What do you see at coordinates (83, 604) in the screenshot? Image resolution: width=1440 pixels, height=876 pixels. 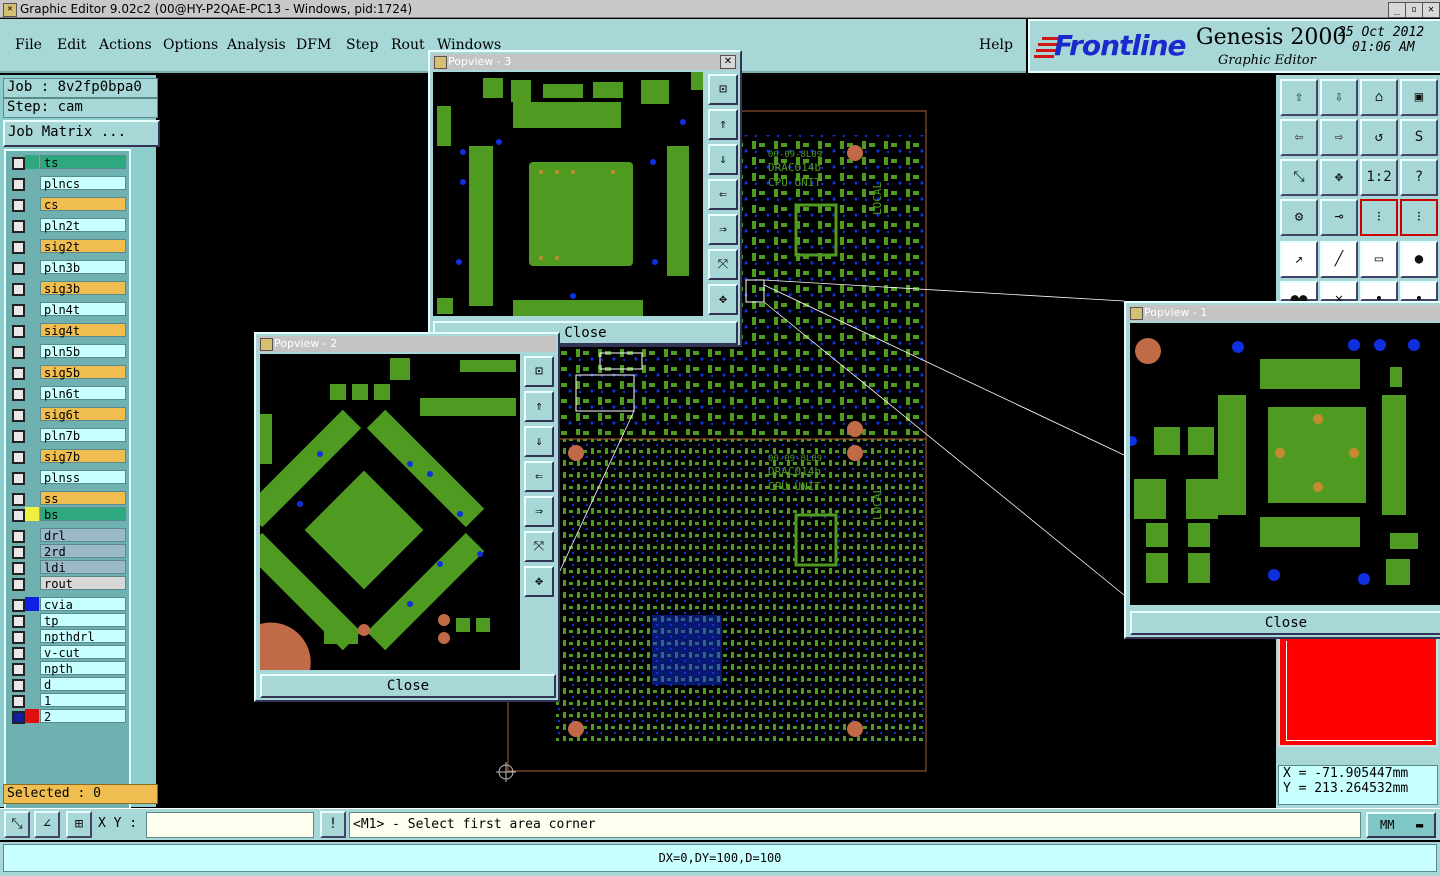 I see `layer-name: cvia` at bounding box center [83, 604].